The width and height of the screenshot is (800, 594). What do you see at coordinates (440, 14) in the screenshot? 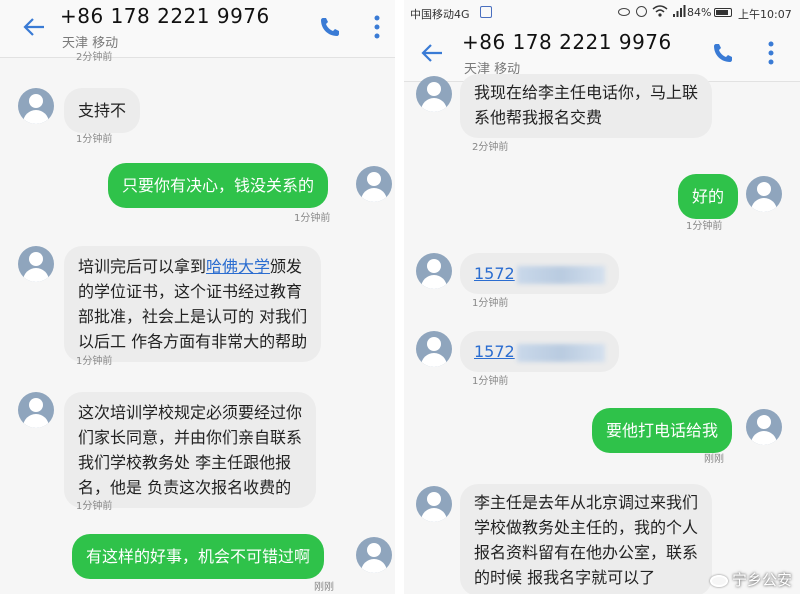
I see `carrier-label: 中国移动4G` at bounding box center [440, 14].